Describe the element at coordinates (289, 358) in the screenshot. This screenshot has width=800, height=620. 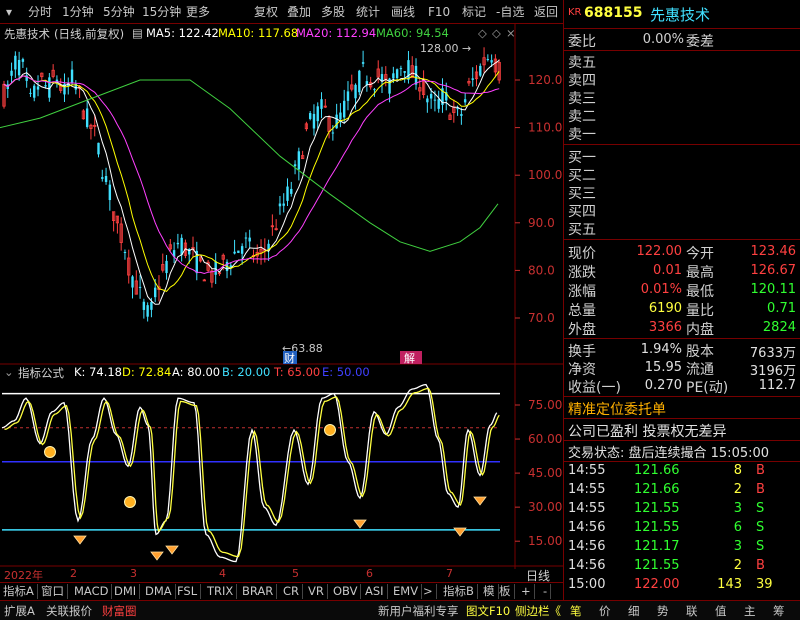
I see `cai-marker: 财` at that location.